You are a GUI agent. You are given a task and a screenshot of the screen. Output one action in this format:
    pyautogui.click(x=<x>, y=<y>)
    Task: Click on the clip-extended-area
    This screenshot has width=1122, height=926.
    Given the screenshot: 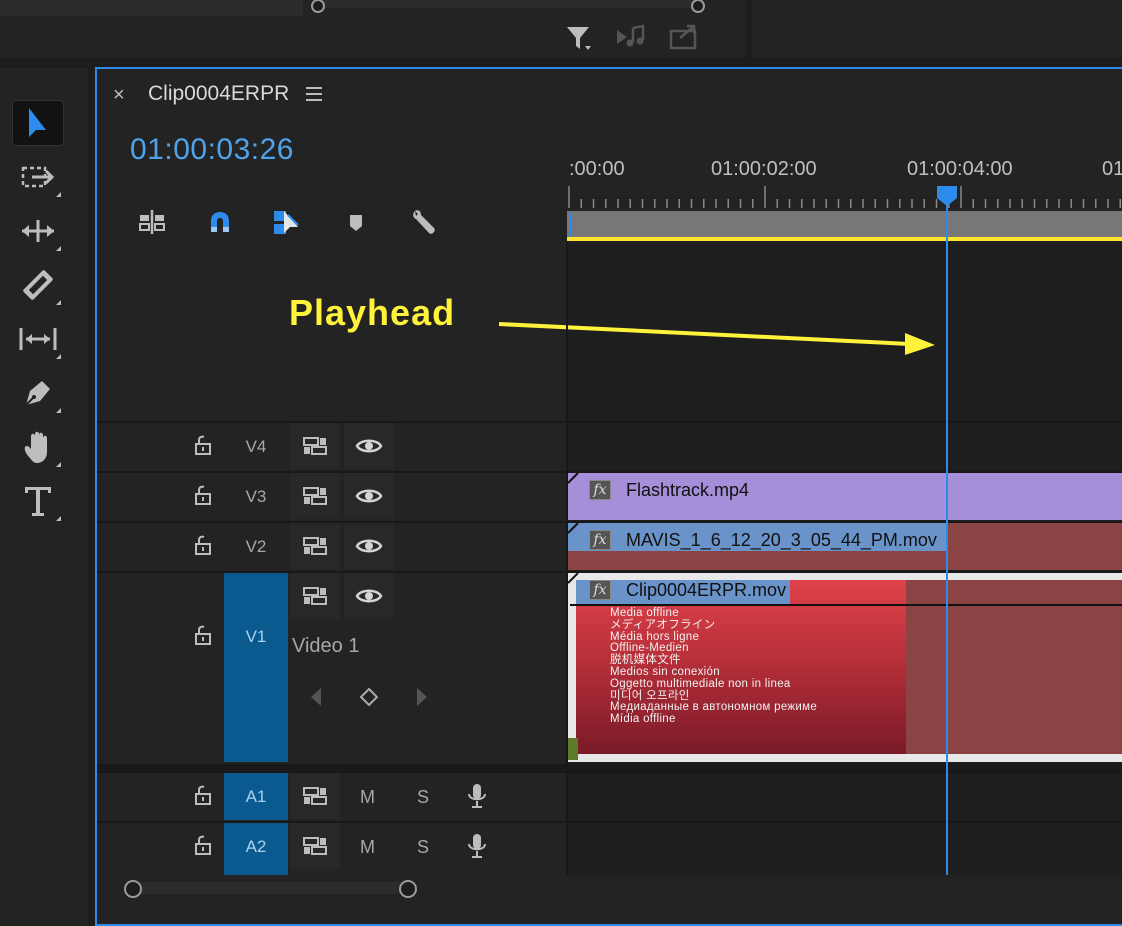 What is the action you would take?
    pyautogui.click(x=1014, y=667)
    